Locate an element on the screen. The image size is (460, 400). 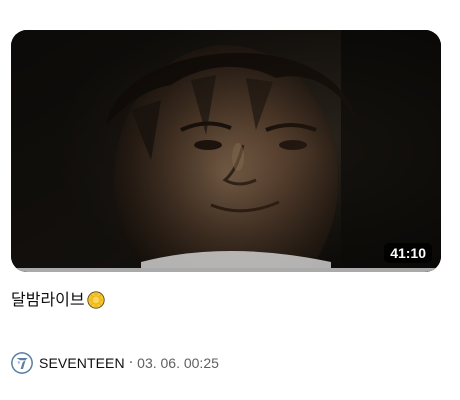
channel-meta-row: SEVENTEEN · 03. 06. 00:25 is located at coordinates (115, 363).